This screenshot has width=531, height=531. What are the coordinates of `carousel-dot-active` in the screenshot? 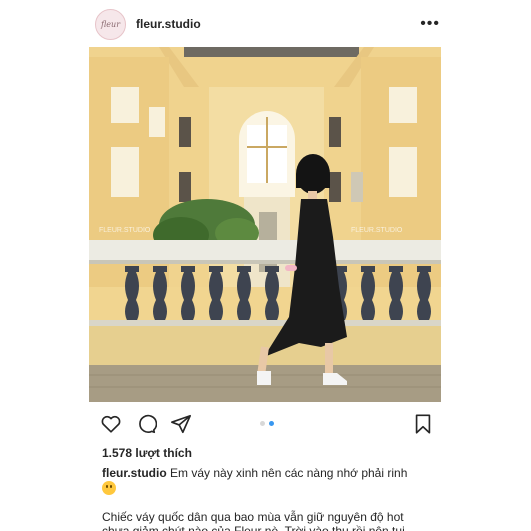 It's located at (271, 423).